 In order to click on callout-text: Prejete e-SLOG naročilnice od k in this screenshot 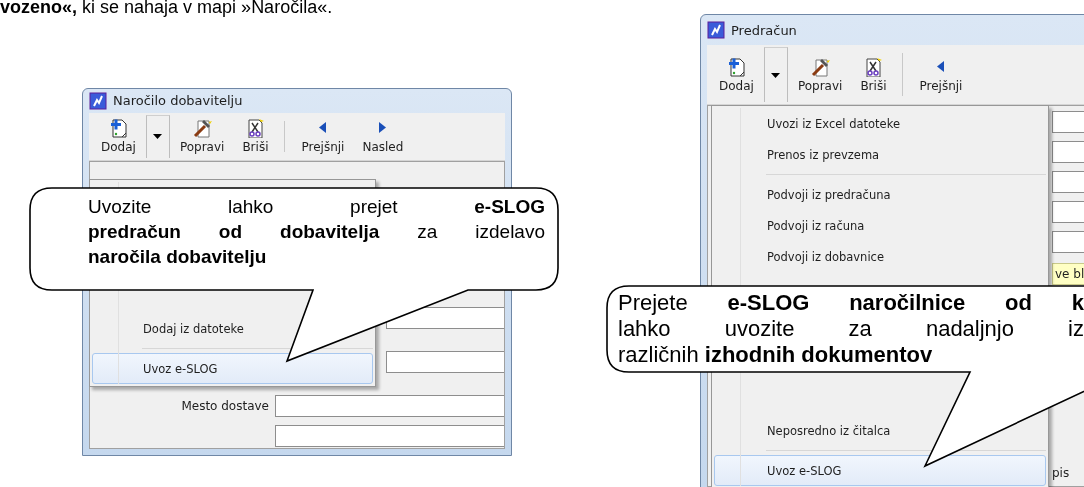, I will do `click(851, 303)`.